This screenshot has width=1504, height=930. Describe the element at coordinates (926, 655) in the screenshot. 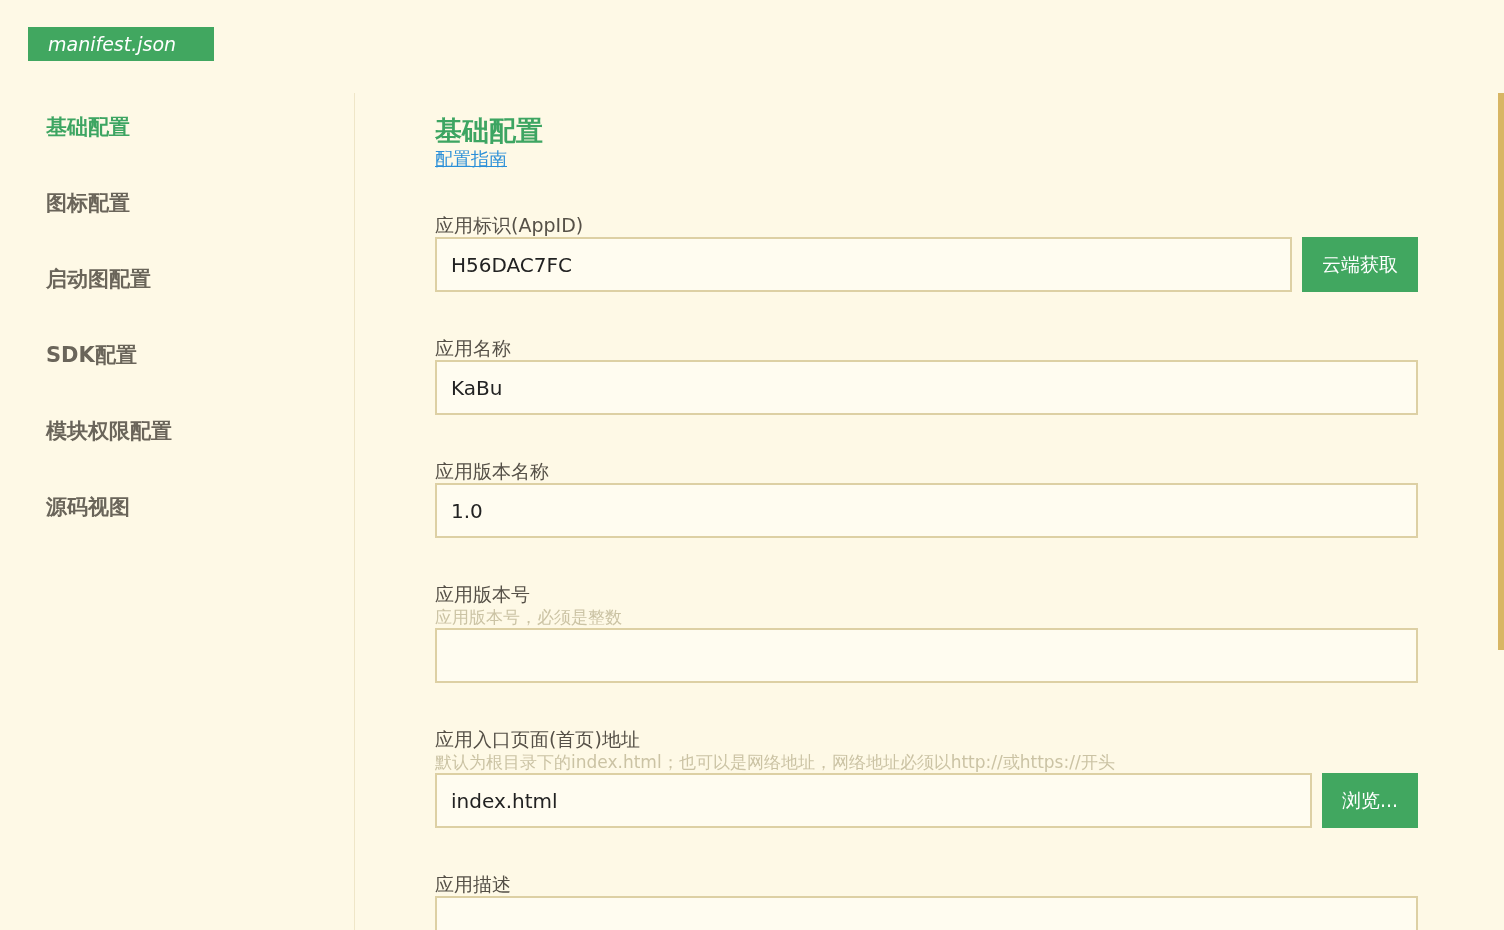

I see `input-field` at that location.